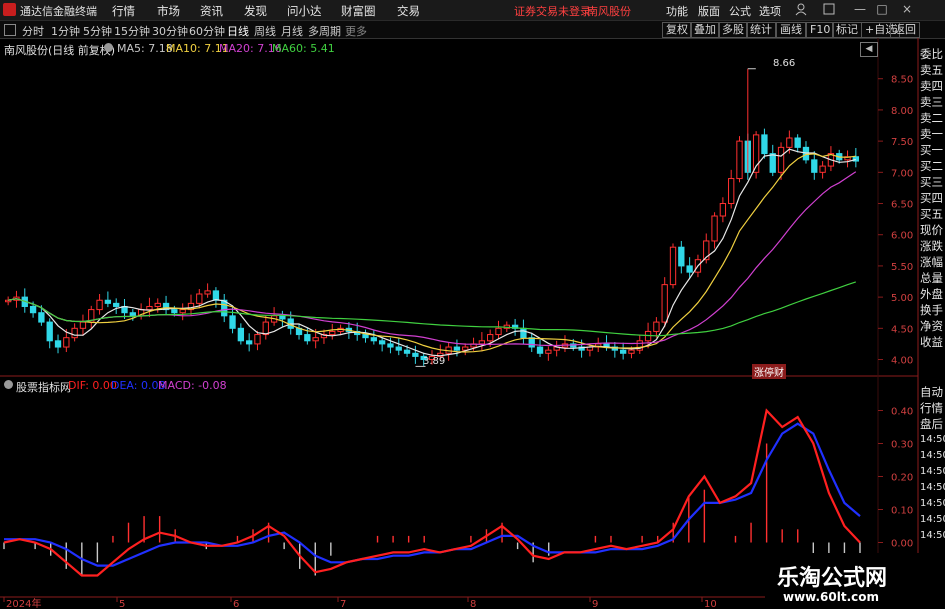 This screenshot has width=945, height=609. I want to click on price-tick-label: 5.50, so click(902, 267).